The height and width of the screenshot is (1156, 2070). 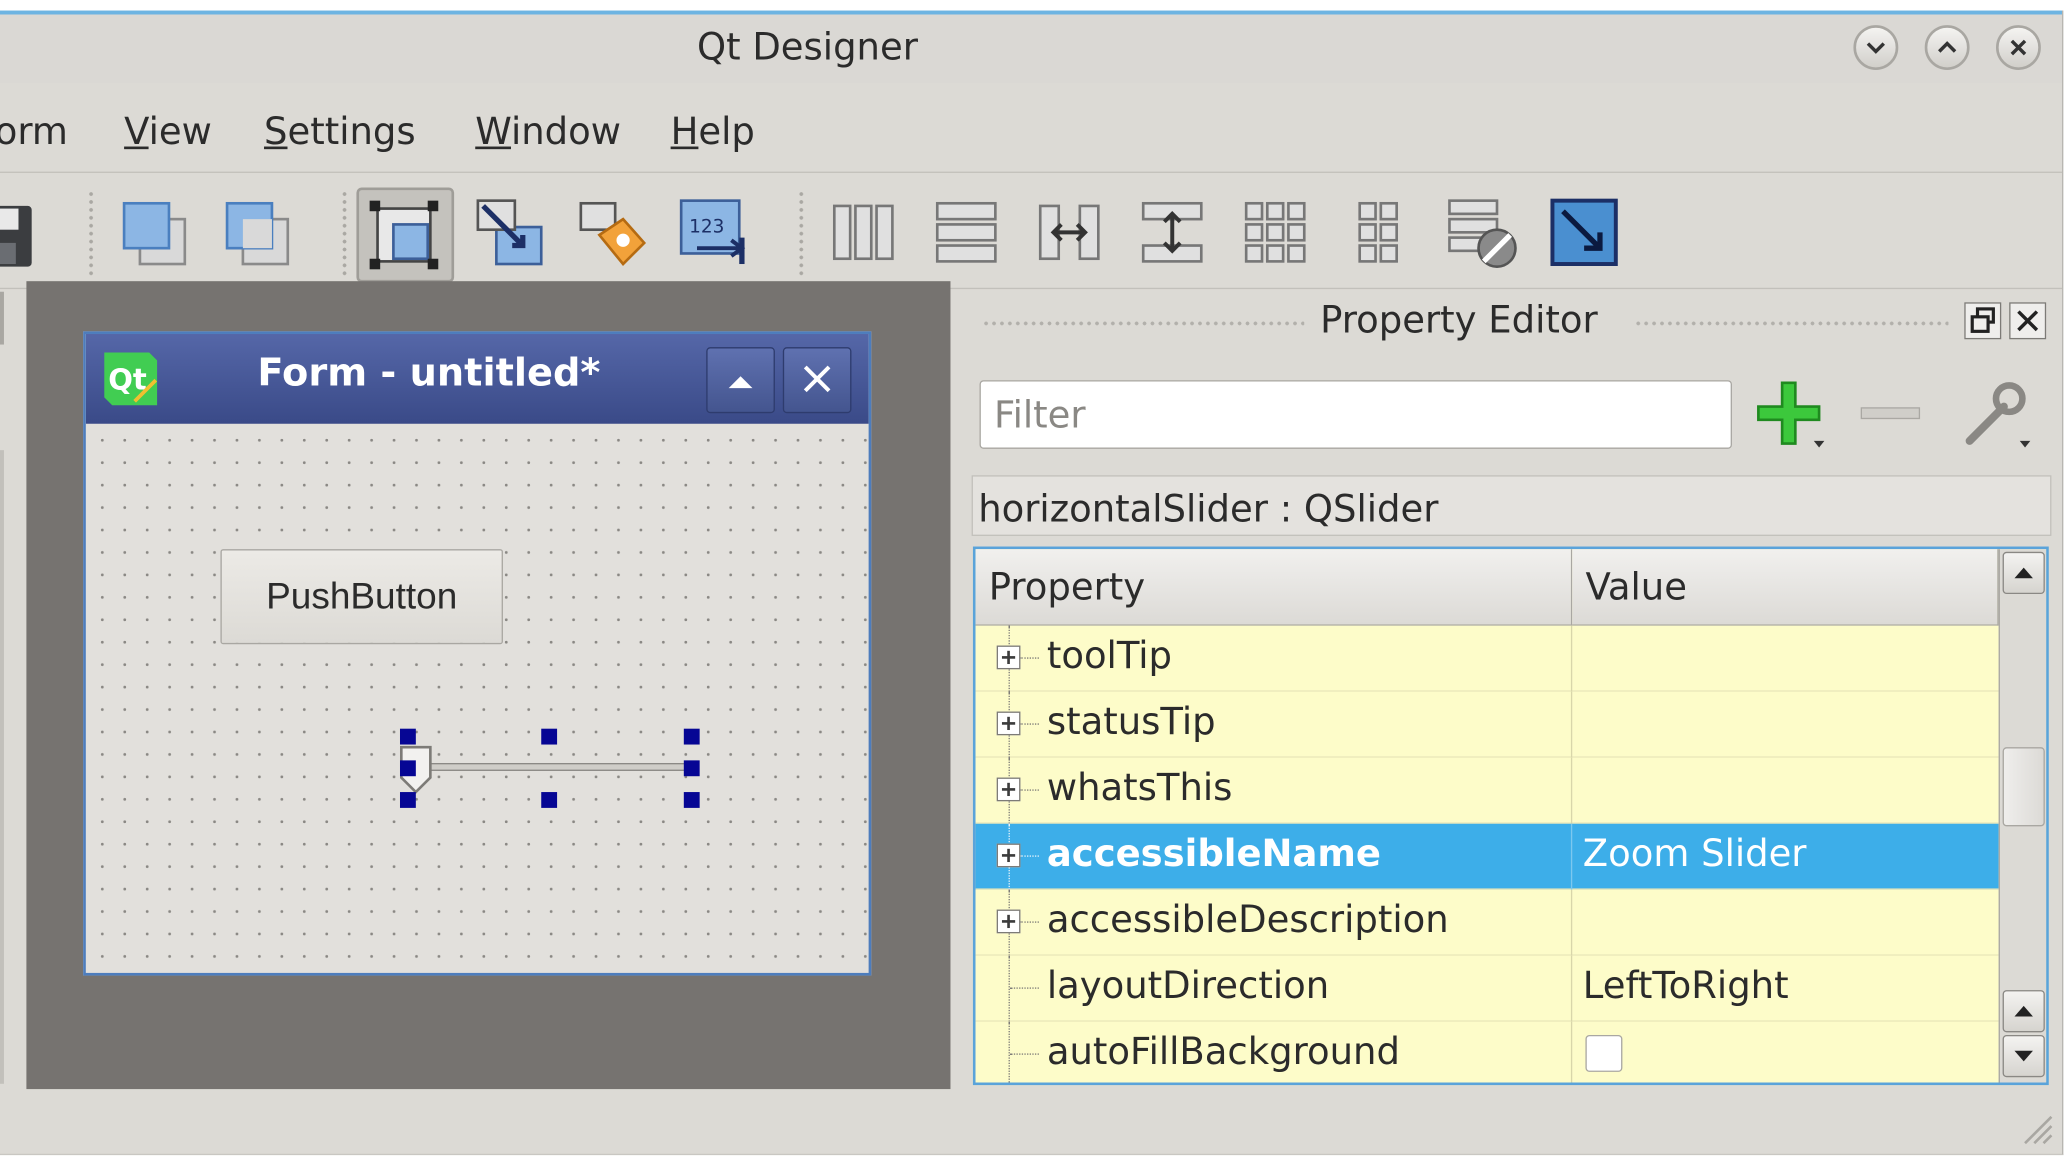 I want to click on layout-grid-icon, so click(x=1275, y=232).